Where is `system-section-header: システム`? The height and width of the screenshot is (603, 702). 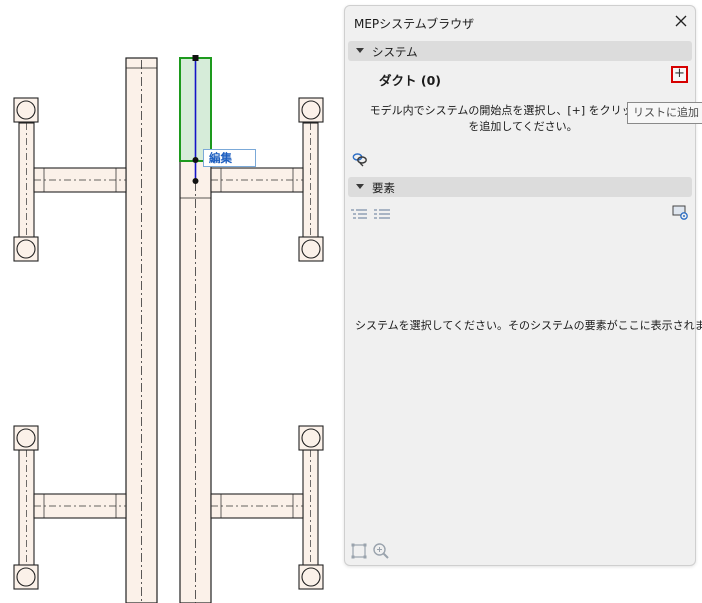 system-section-header: システム is located at coordinates (520, 51).